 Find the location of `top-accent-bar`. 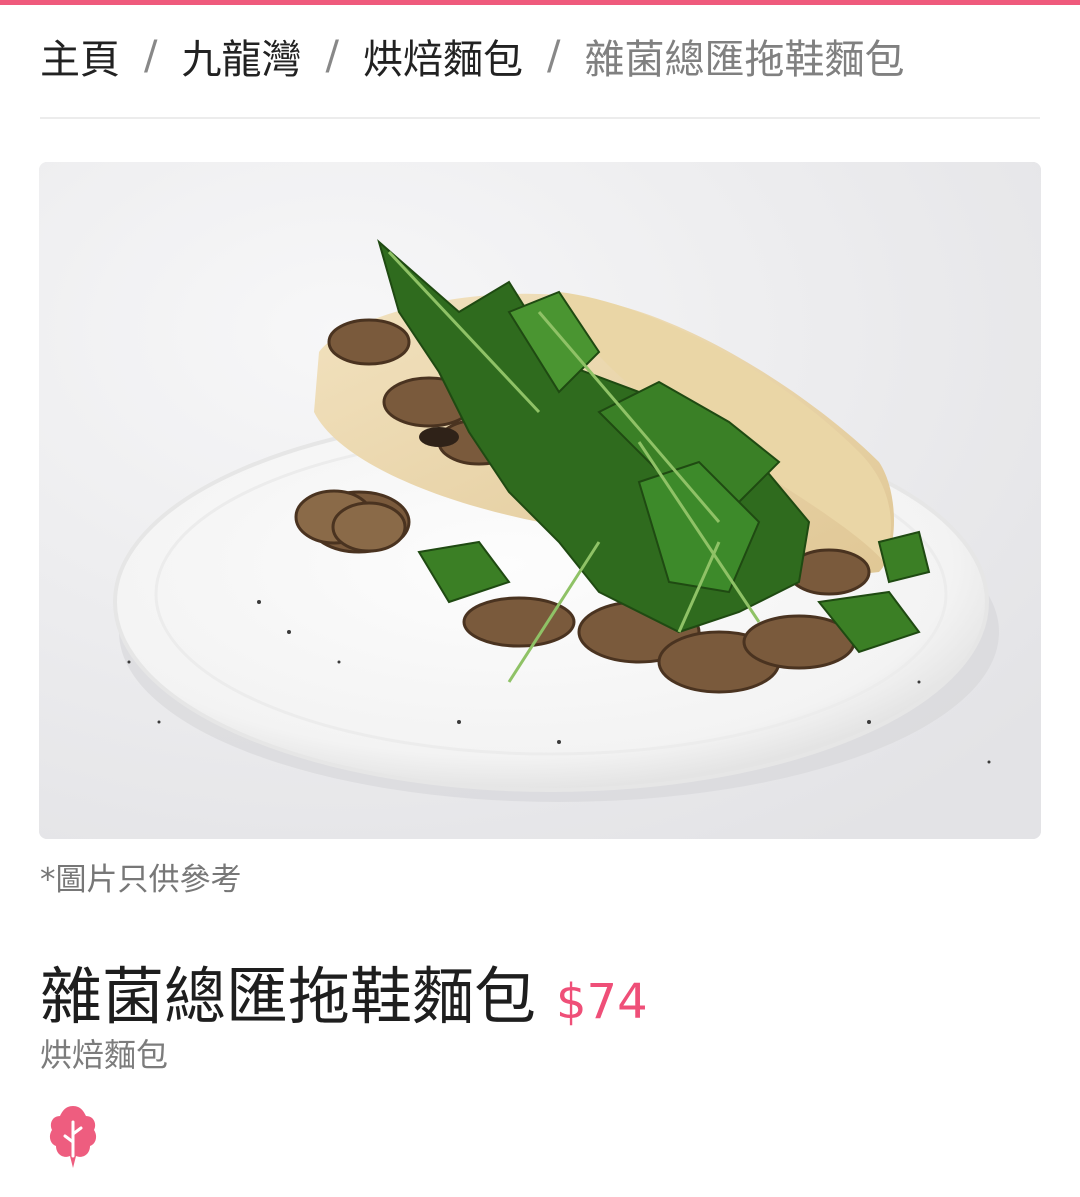

top-accent-bar is located at coordinates (540, 2).